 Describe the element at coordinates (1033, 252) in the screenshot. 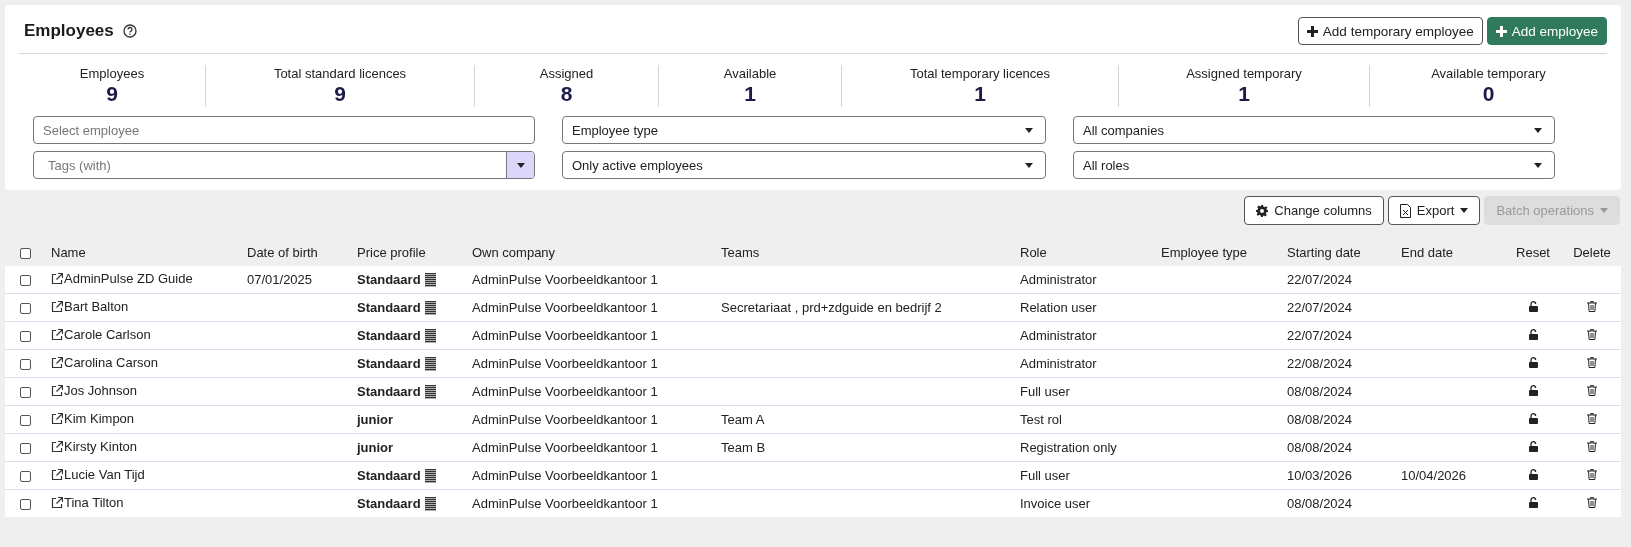

I see `column-header: Role` at that location.